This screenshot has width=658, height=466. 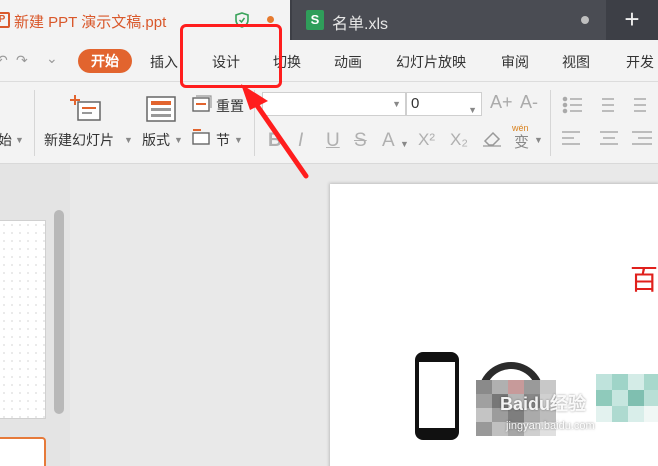 What do you see at coordinates (4, 60) in the screenshot?
I see `undo-icon: ↶` at bounding box center [4, 60].